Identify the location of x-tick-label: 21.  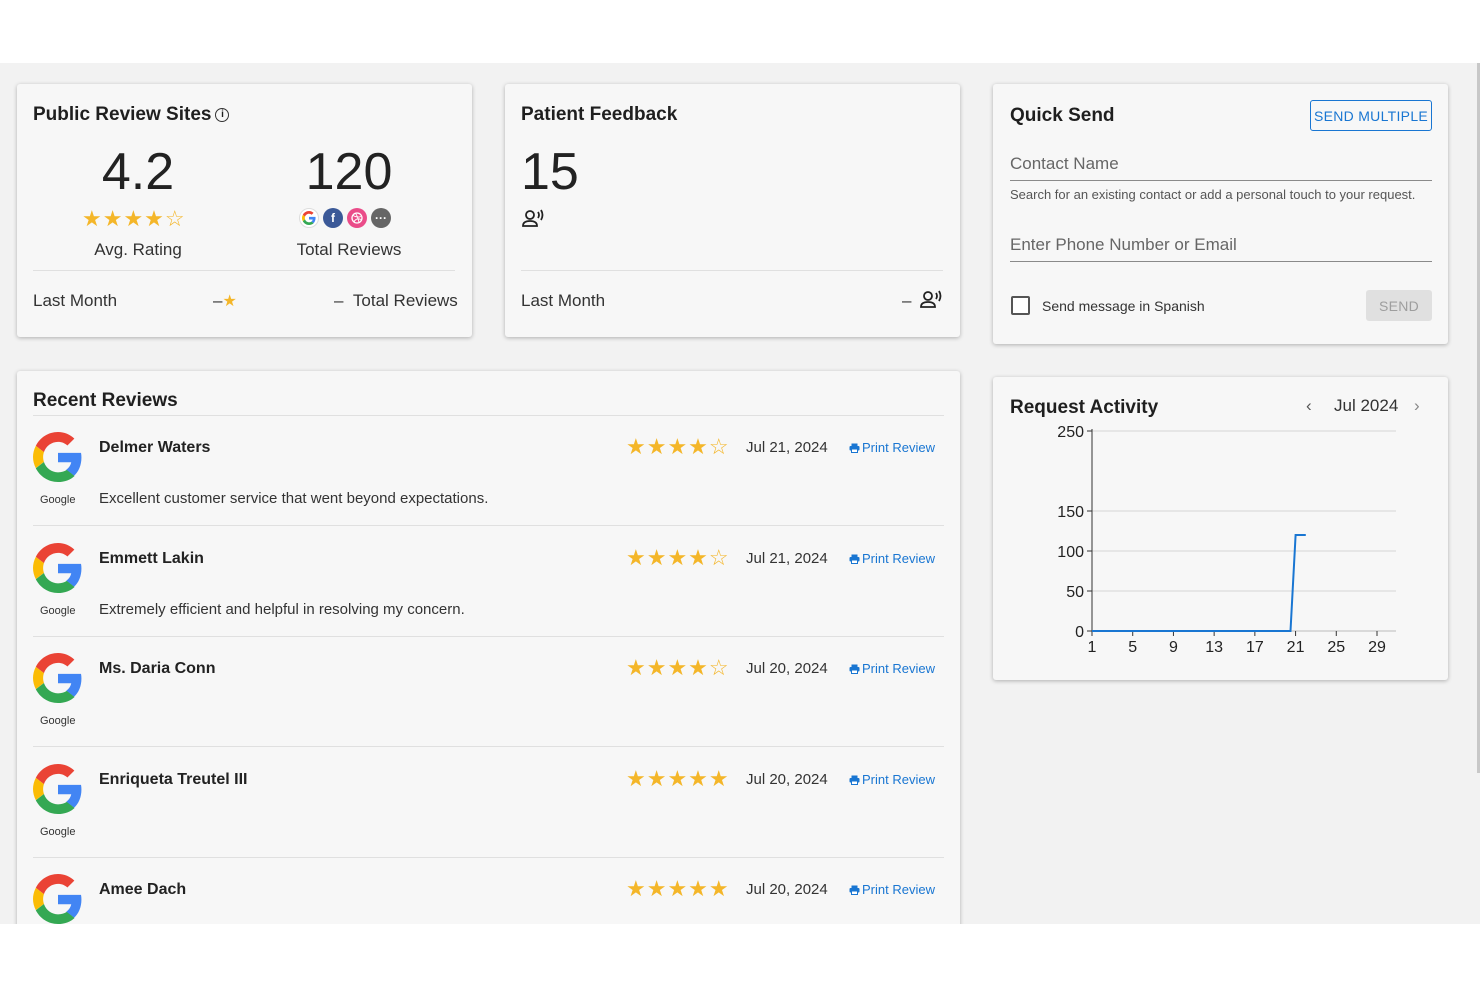
(1296, 647).